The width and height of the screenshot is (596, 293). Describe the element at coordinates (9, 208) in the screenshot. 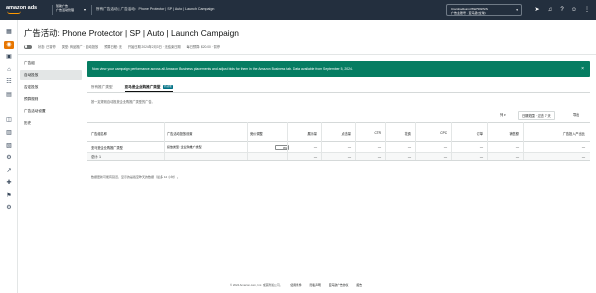

I see `tools-icon: ⚙` at that location.